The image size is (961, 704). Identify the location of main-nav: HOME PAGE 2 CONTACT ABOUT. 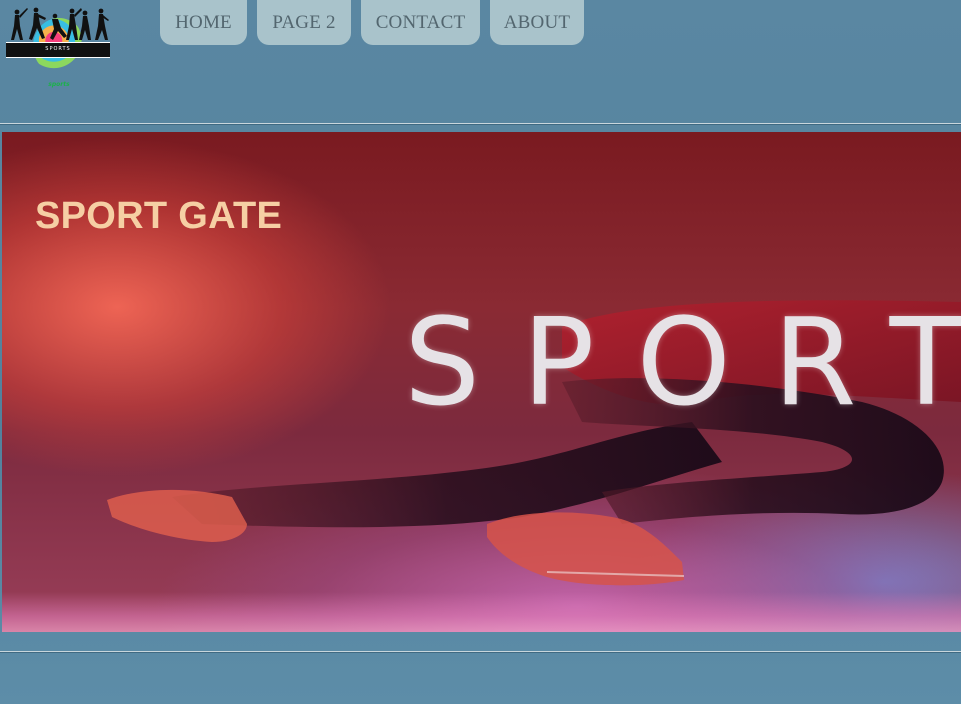
(372, 22).